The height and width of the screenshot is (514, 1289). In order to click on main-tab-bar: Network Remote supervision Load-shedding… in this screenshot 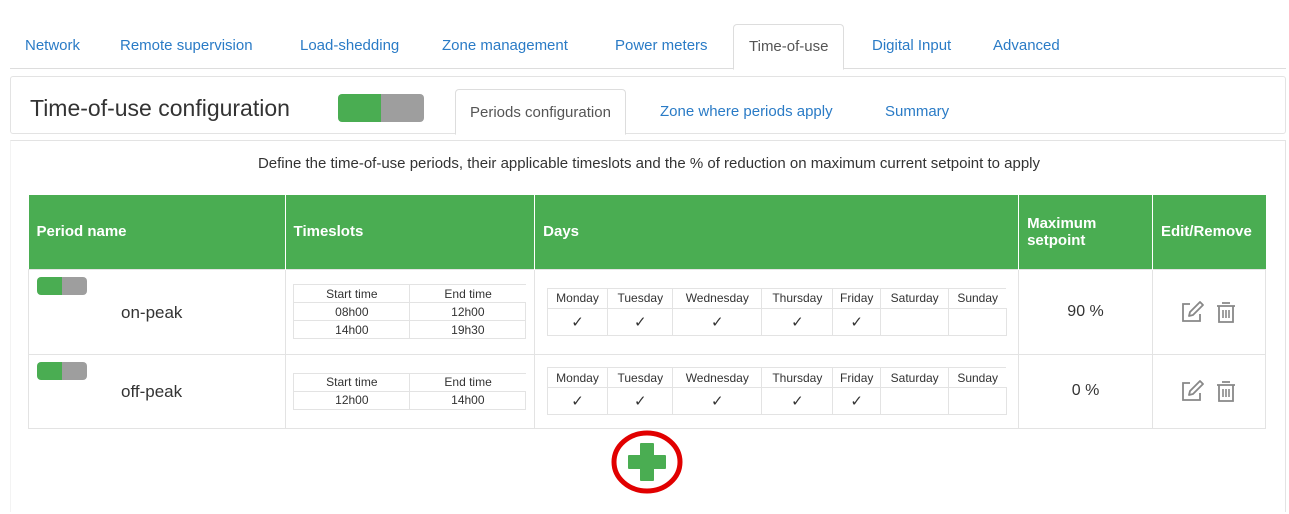, I will do `click(648, 47)`.